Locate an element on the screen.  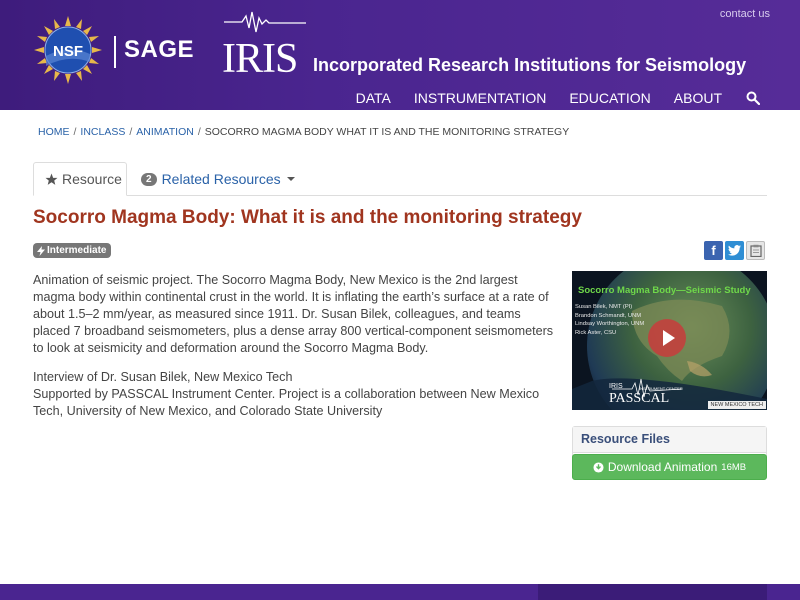
resource-tabs: Resource 2 Related Resources is located at coordinates (400, 179).